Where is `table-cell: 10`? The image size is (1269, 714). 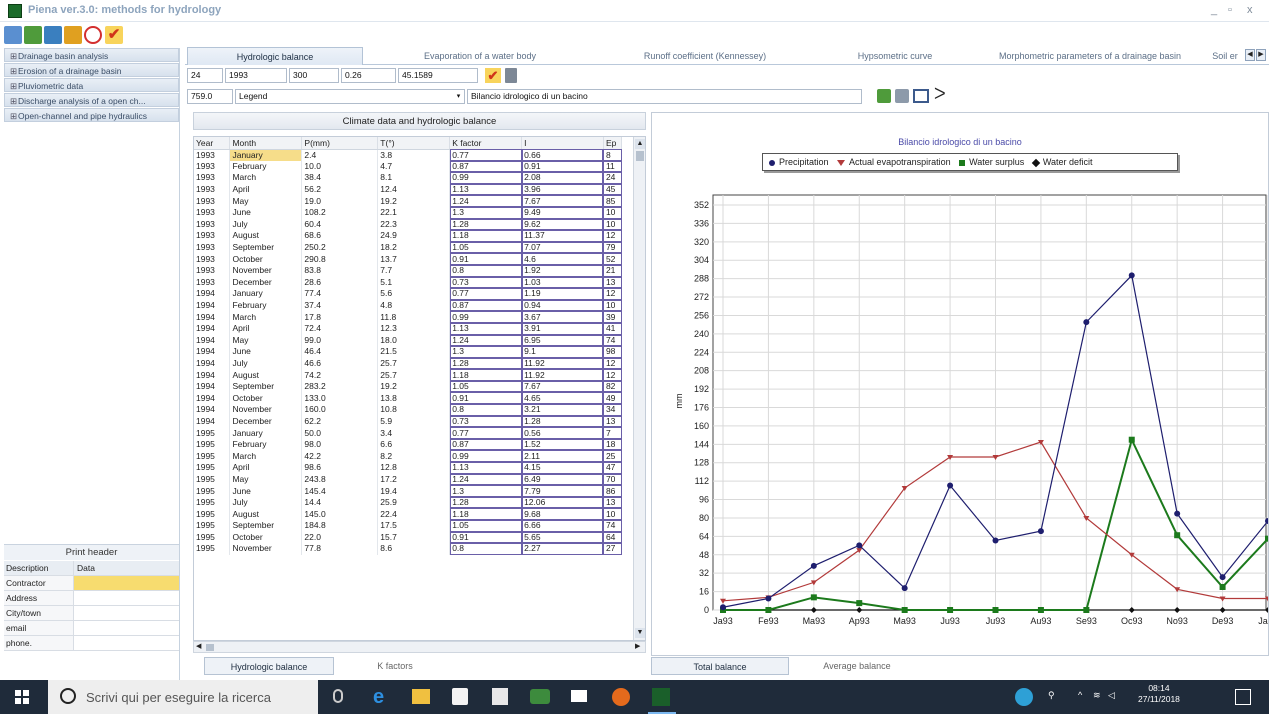 table-cell: 10 is located at coordinates (613, 305).